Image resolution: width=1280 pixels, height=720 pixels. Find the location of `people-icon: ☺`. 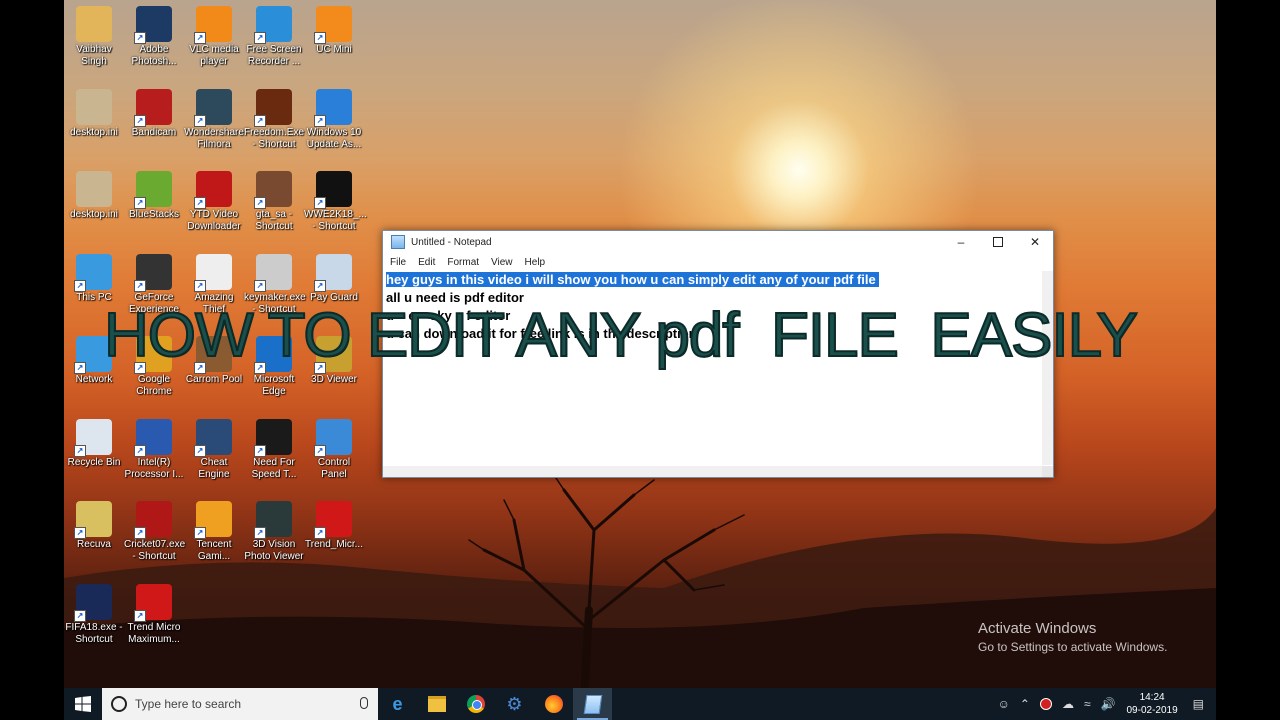

people-icon: ☺ is located at coordinates (1004, 704).